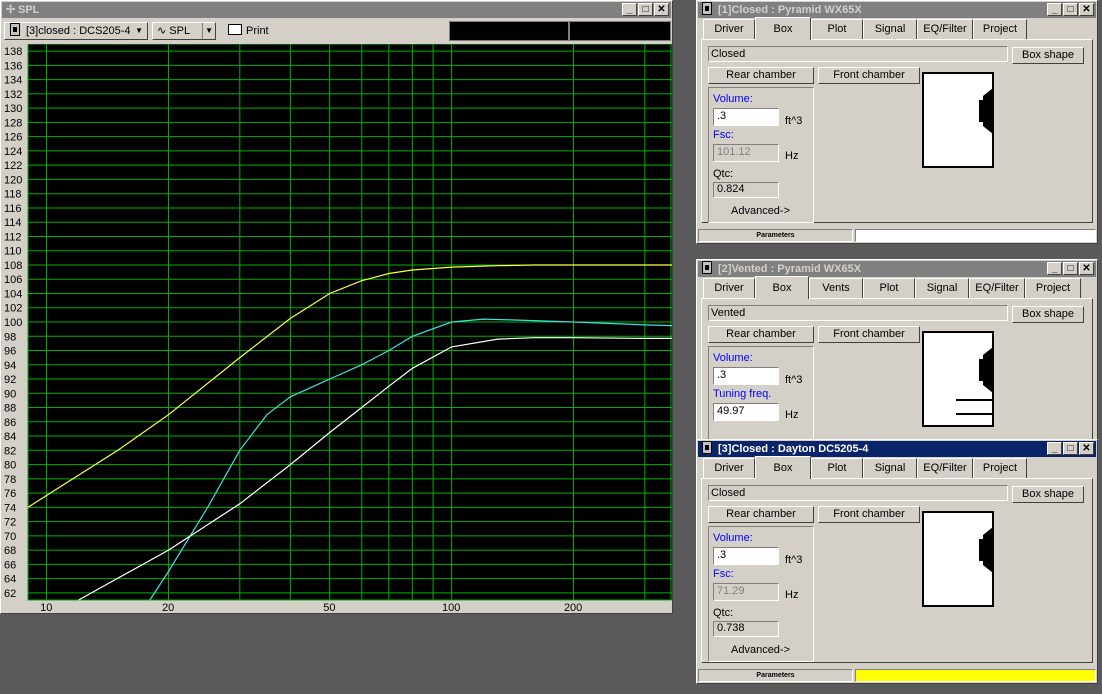 The image size is (1102, 694). I want to click on fsc-unit: Hz, so click(792, 156).